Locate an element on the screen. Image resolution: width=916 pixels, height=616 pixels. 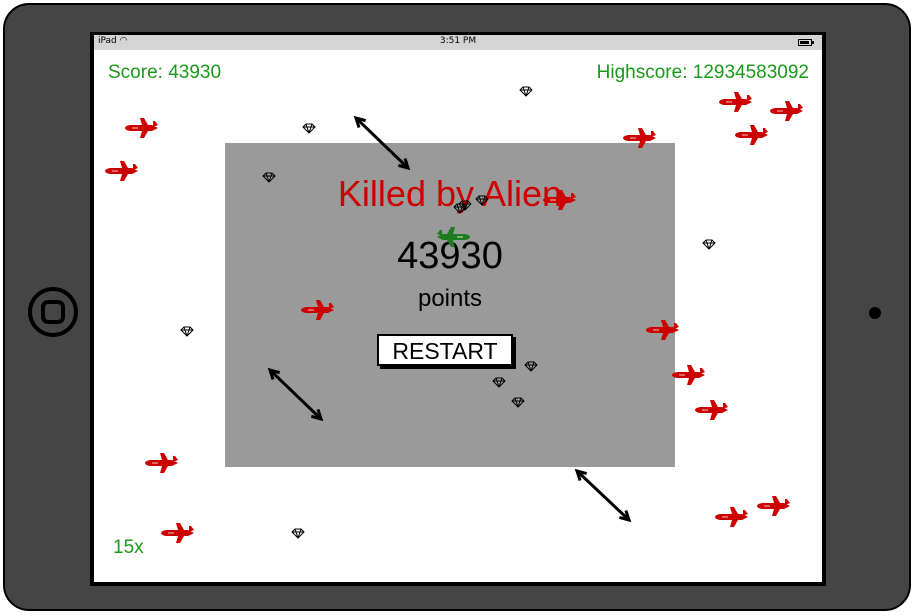
highscore-label: Highscore: 12934583092 is located at coordinates (702, 72).